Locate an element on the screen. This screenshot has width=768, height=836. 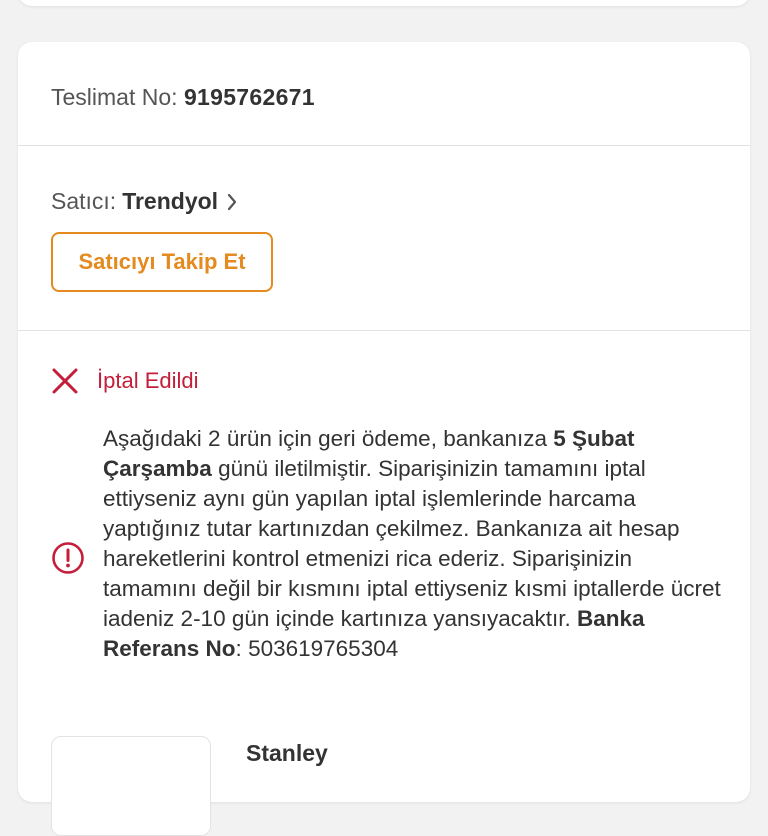
bank-reference-number: 503619765304 is located at coordinates (323, 648).